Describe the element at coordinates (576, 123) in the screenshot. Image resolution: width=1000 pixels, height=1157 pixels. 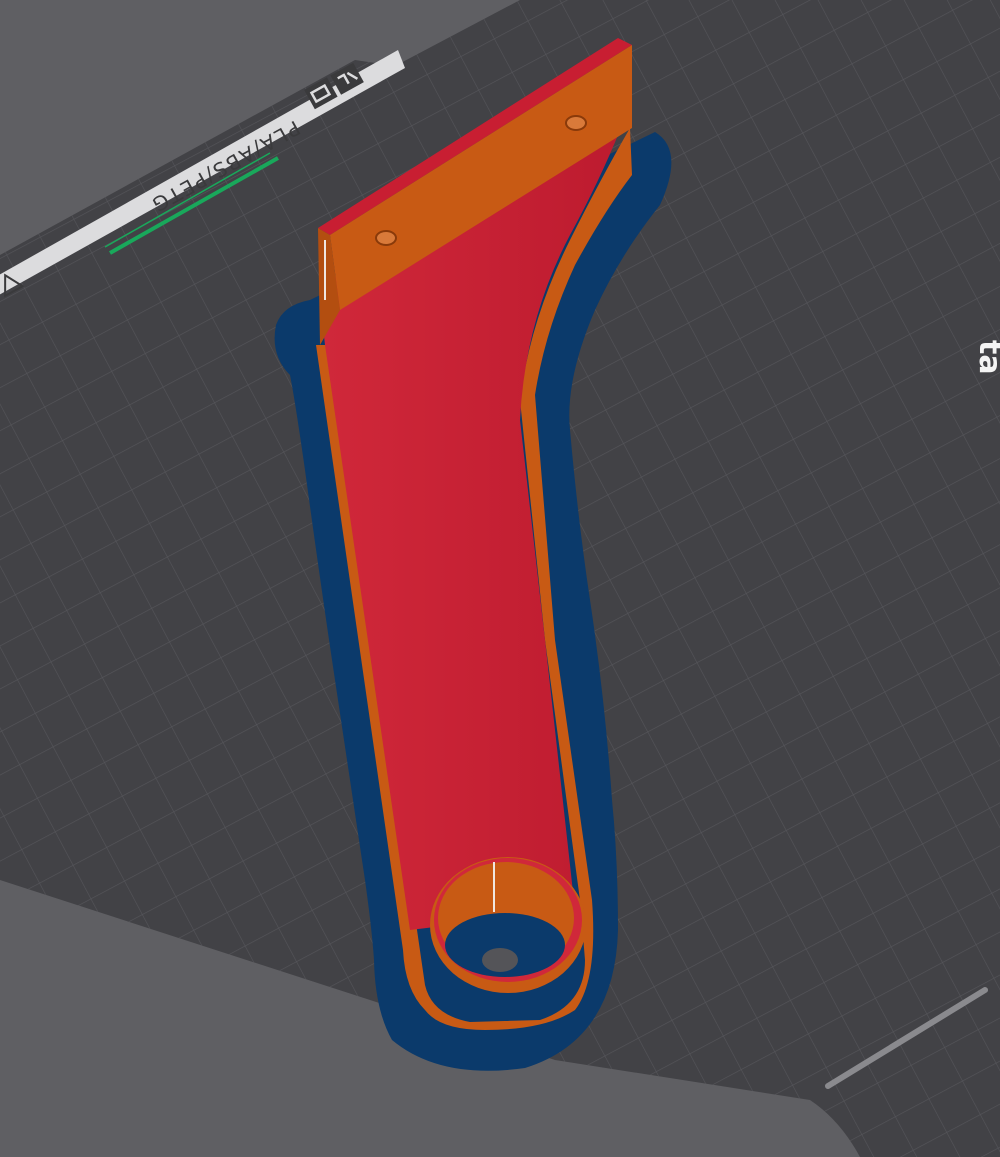
I see `screw-hole-right` at that location.